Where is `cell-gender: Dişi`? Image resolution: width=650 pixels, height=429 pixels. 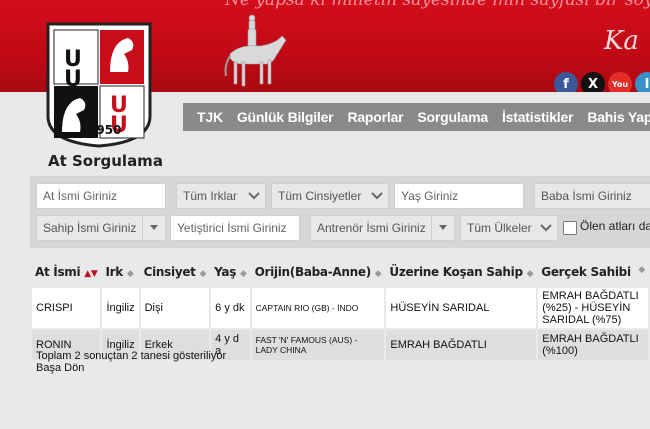 cell-gender: Dişi is located at coordinates (175, 308).